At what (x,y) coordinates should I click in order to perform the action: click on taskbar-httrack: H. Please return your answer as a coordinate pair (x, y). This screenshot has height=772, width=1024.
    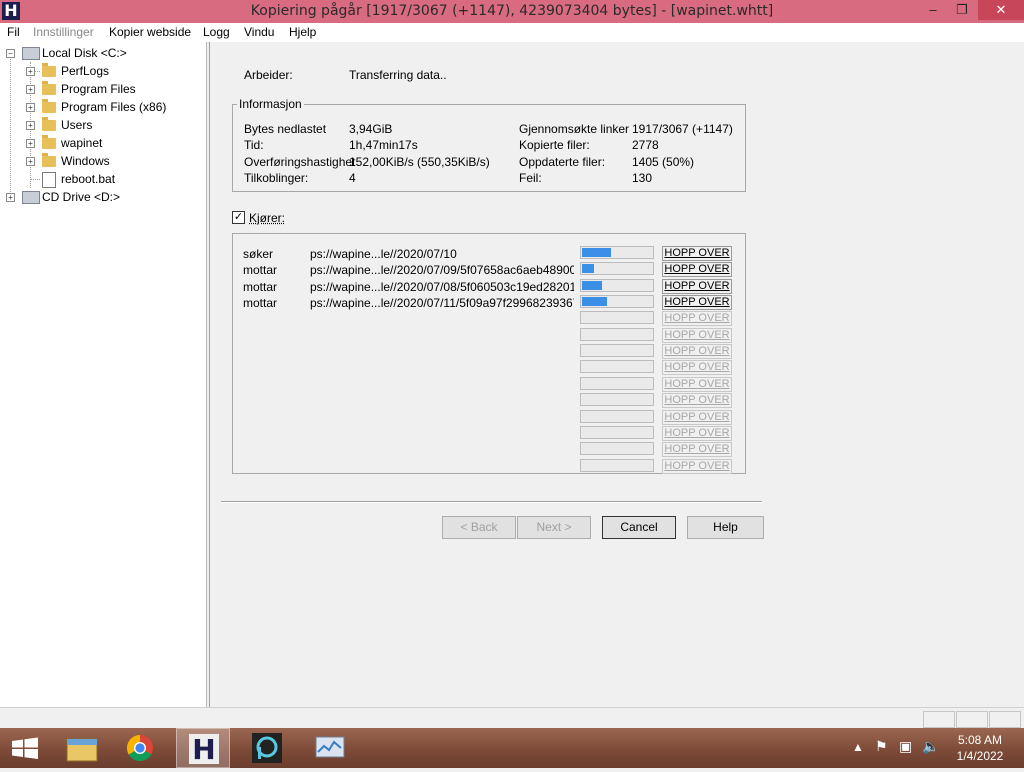
    Looking at the image, I should click on (203, 748).